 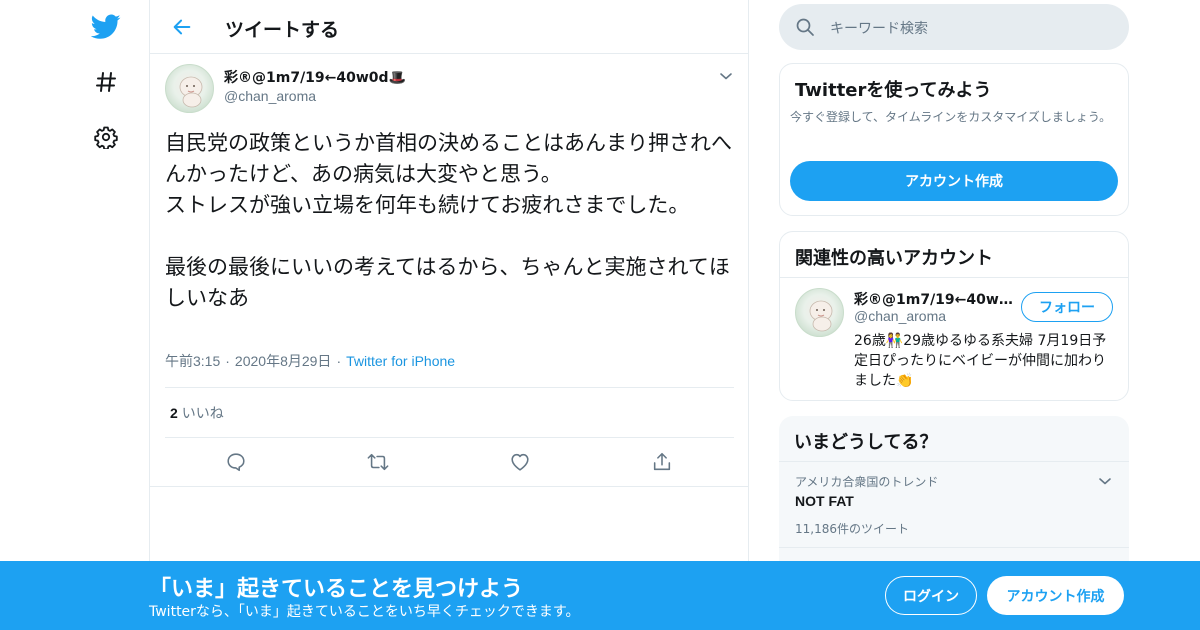 What do you see at coordinates (900, 316) in the screenshot?
I see `related-account-handle: @chan_aroma` at bounding box center [900, 316].